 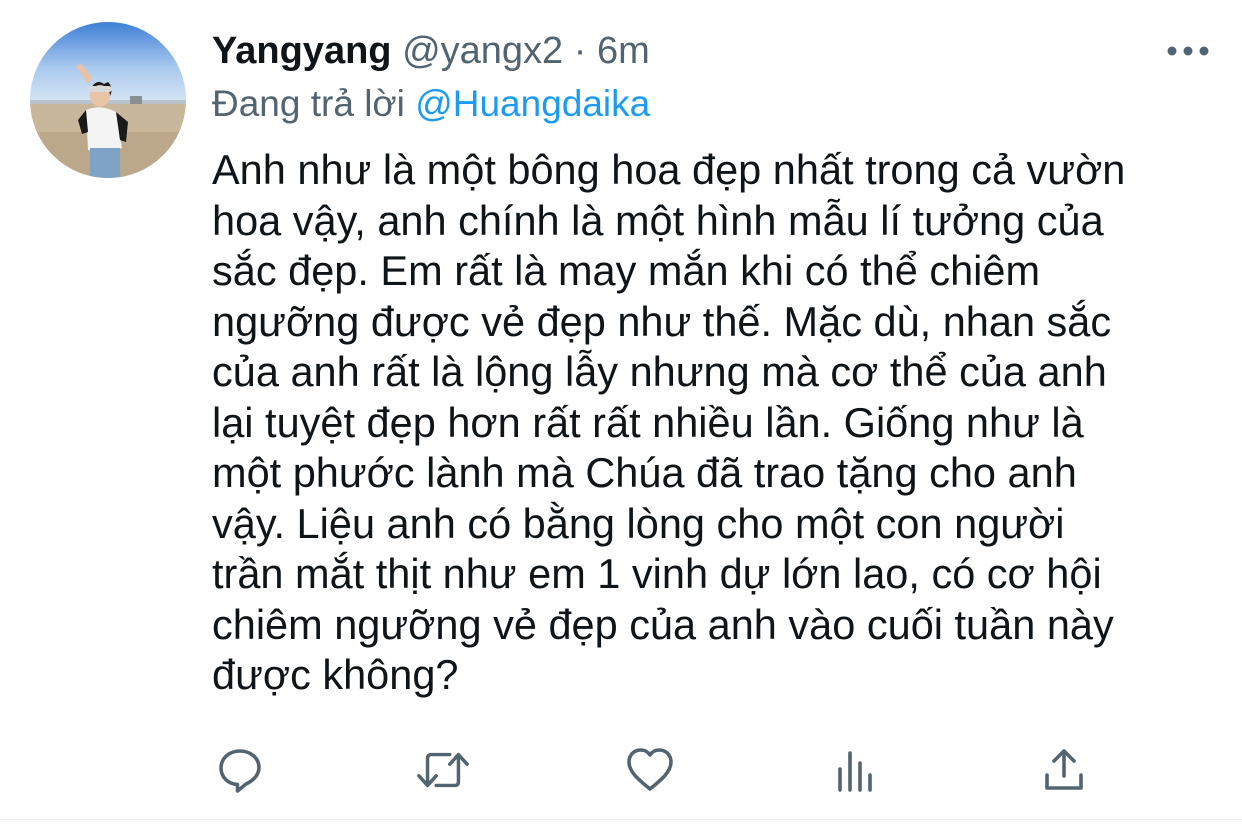 I want to click on share-icon, so click(x=1064, y=770).